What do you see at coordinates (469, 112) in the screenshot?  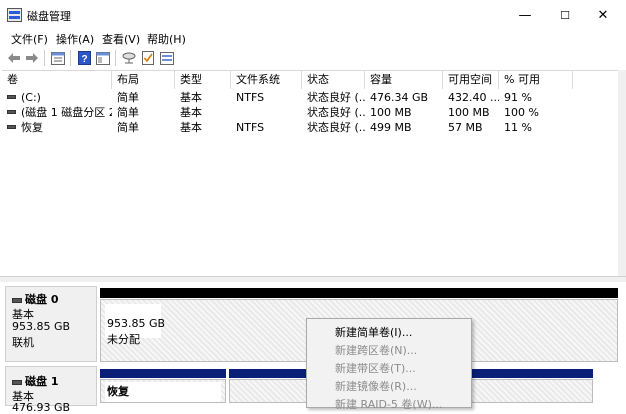 I see `cell-free-space: 100 MB` at bounding box center [469, 112].